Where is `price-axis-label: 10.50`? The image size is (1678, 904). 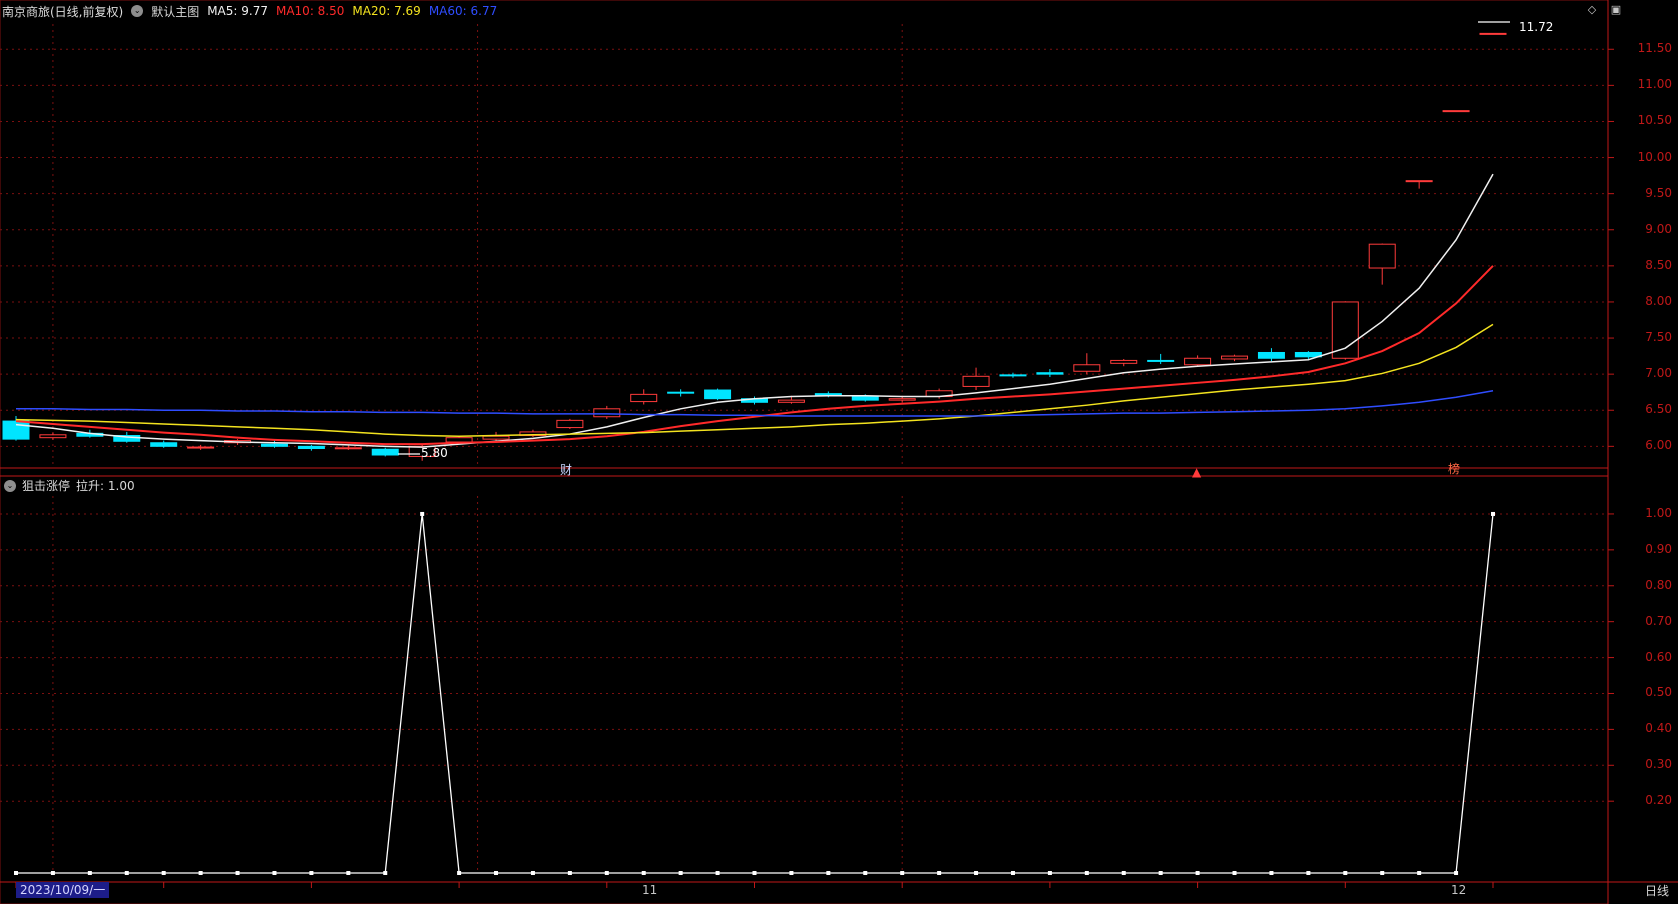 price-axis-label: 10.50 is located at coordinates (1654, 120).